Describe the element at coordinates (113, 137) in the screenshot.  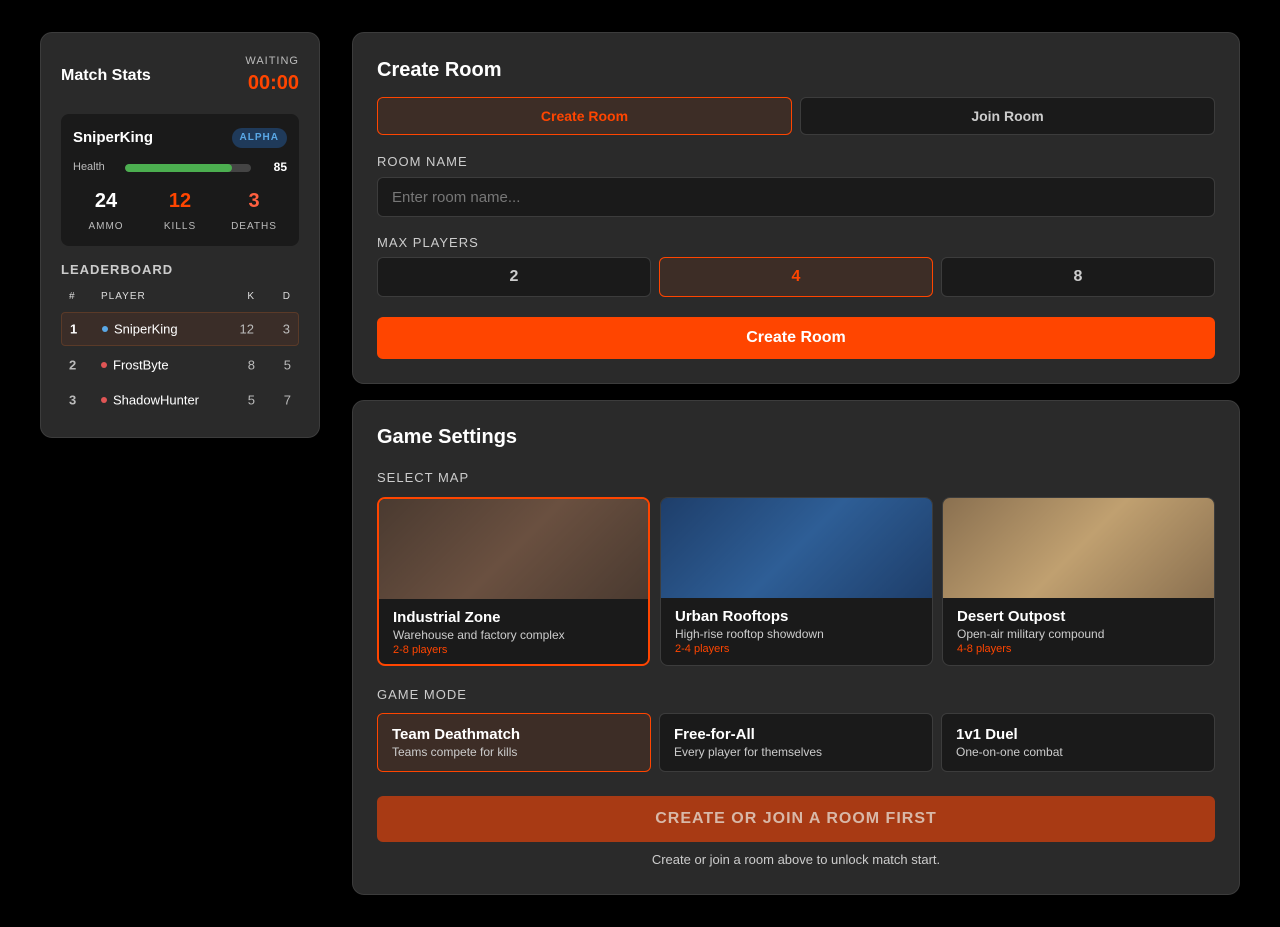
I see `player-name: SniperKing` at that location.